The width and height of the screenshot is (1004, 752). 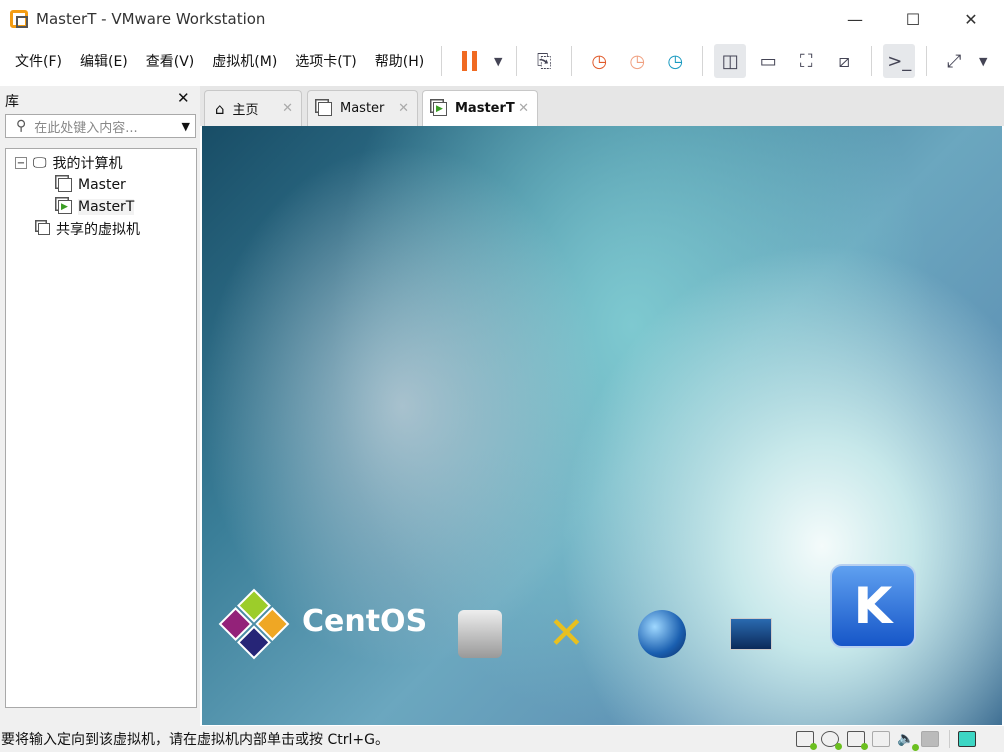 I want to click on cd-dvd-status-icon, so click(x=831, y=740).